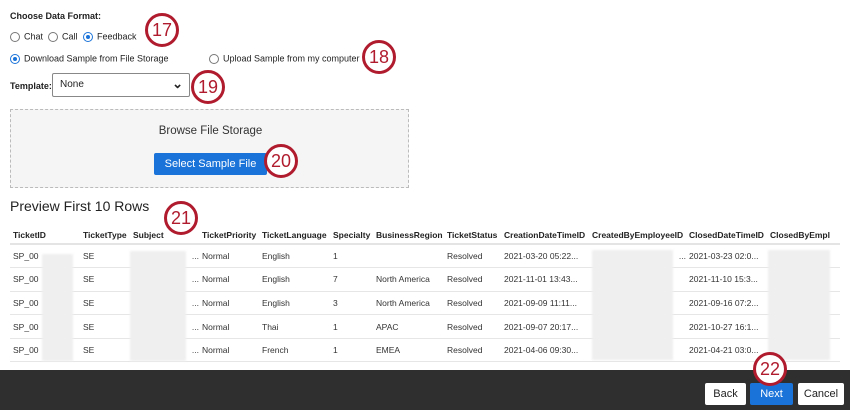 The image size is (850, 410). What do you see at coordinates (770, 369) in the screenshot?
I see `callout-22: 22` at bounding box center [770, 369].